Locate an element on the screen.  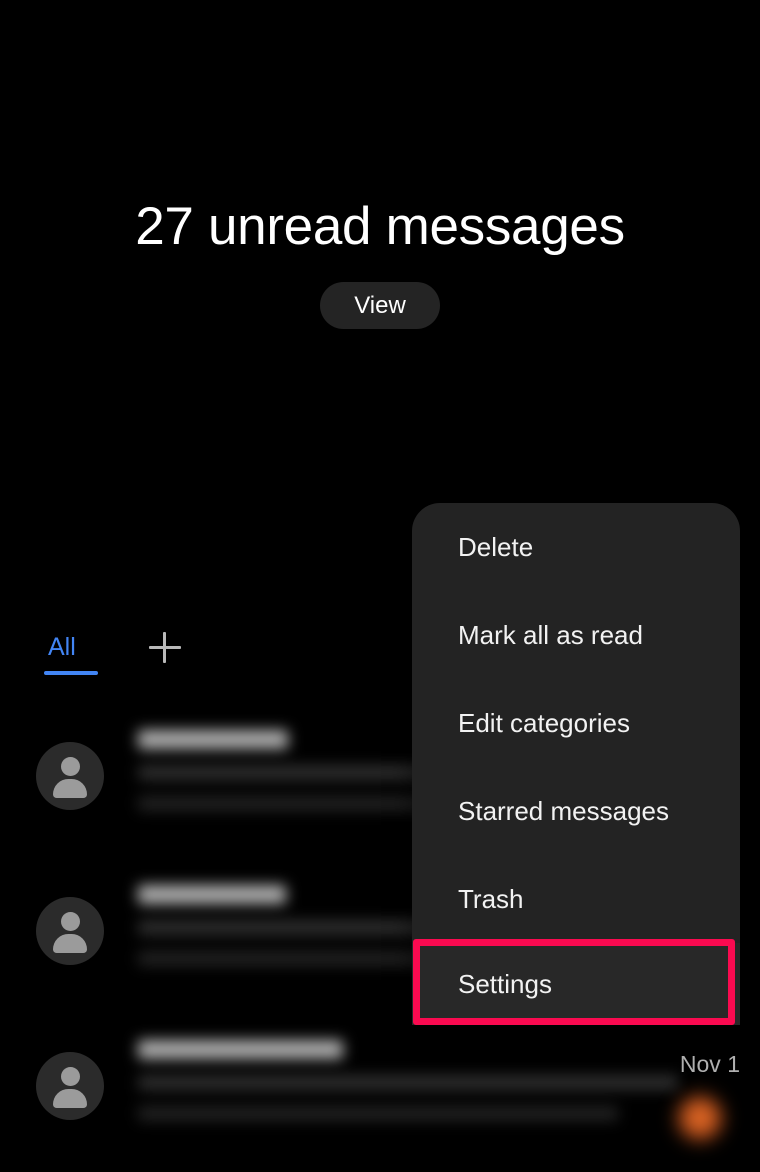
add-category-icon is located at coordinates (165, 647).